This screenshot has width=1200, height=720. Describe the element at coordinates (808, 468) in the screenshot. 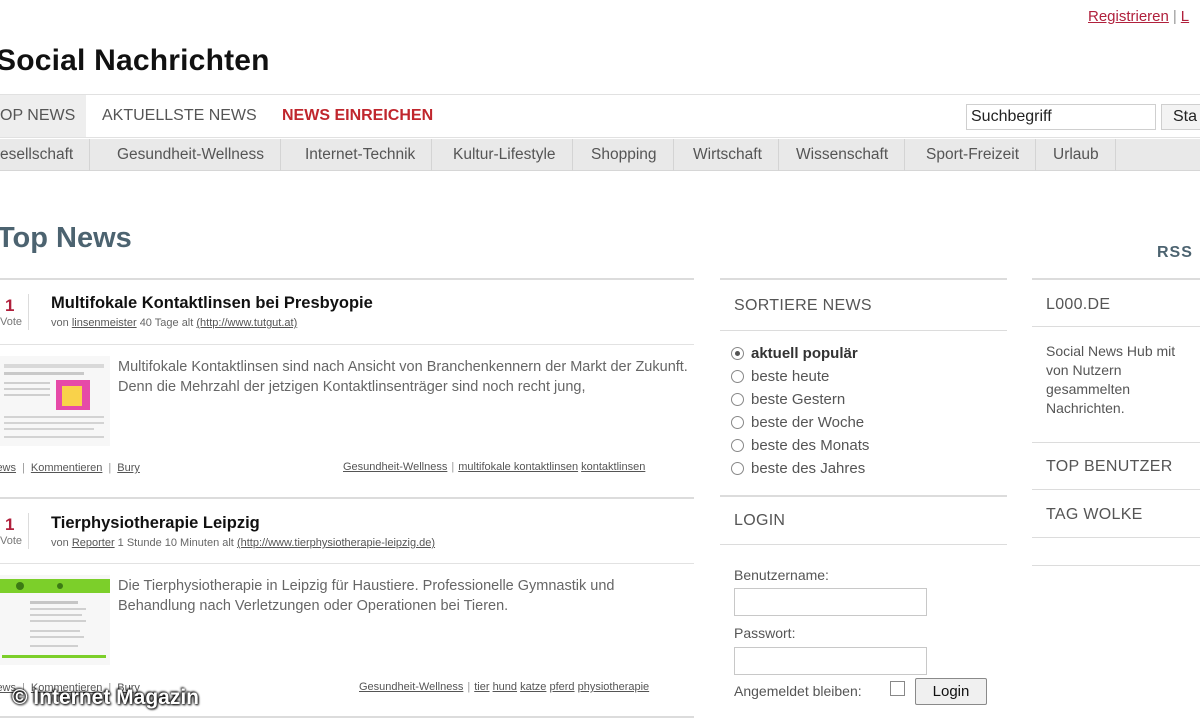

I see `sort-option-label: beste des Jahres` at that location.